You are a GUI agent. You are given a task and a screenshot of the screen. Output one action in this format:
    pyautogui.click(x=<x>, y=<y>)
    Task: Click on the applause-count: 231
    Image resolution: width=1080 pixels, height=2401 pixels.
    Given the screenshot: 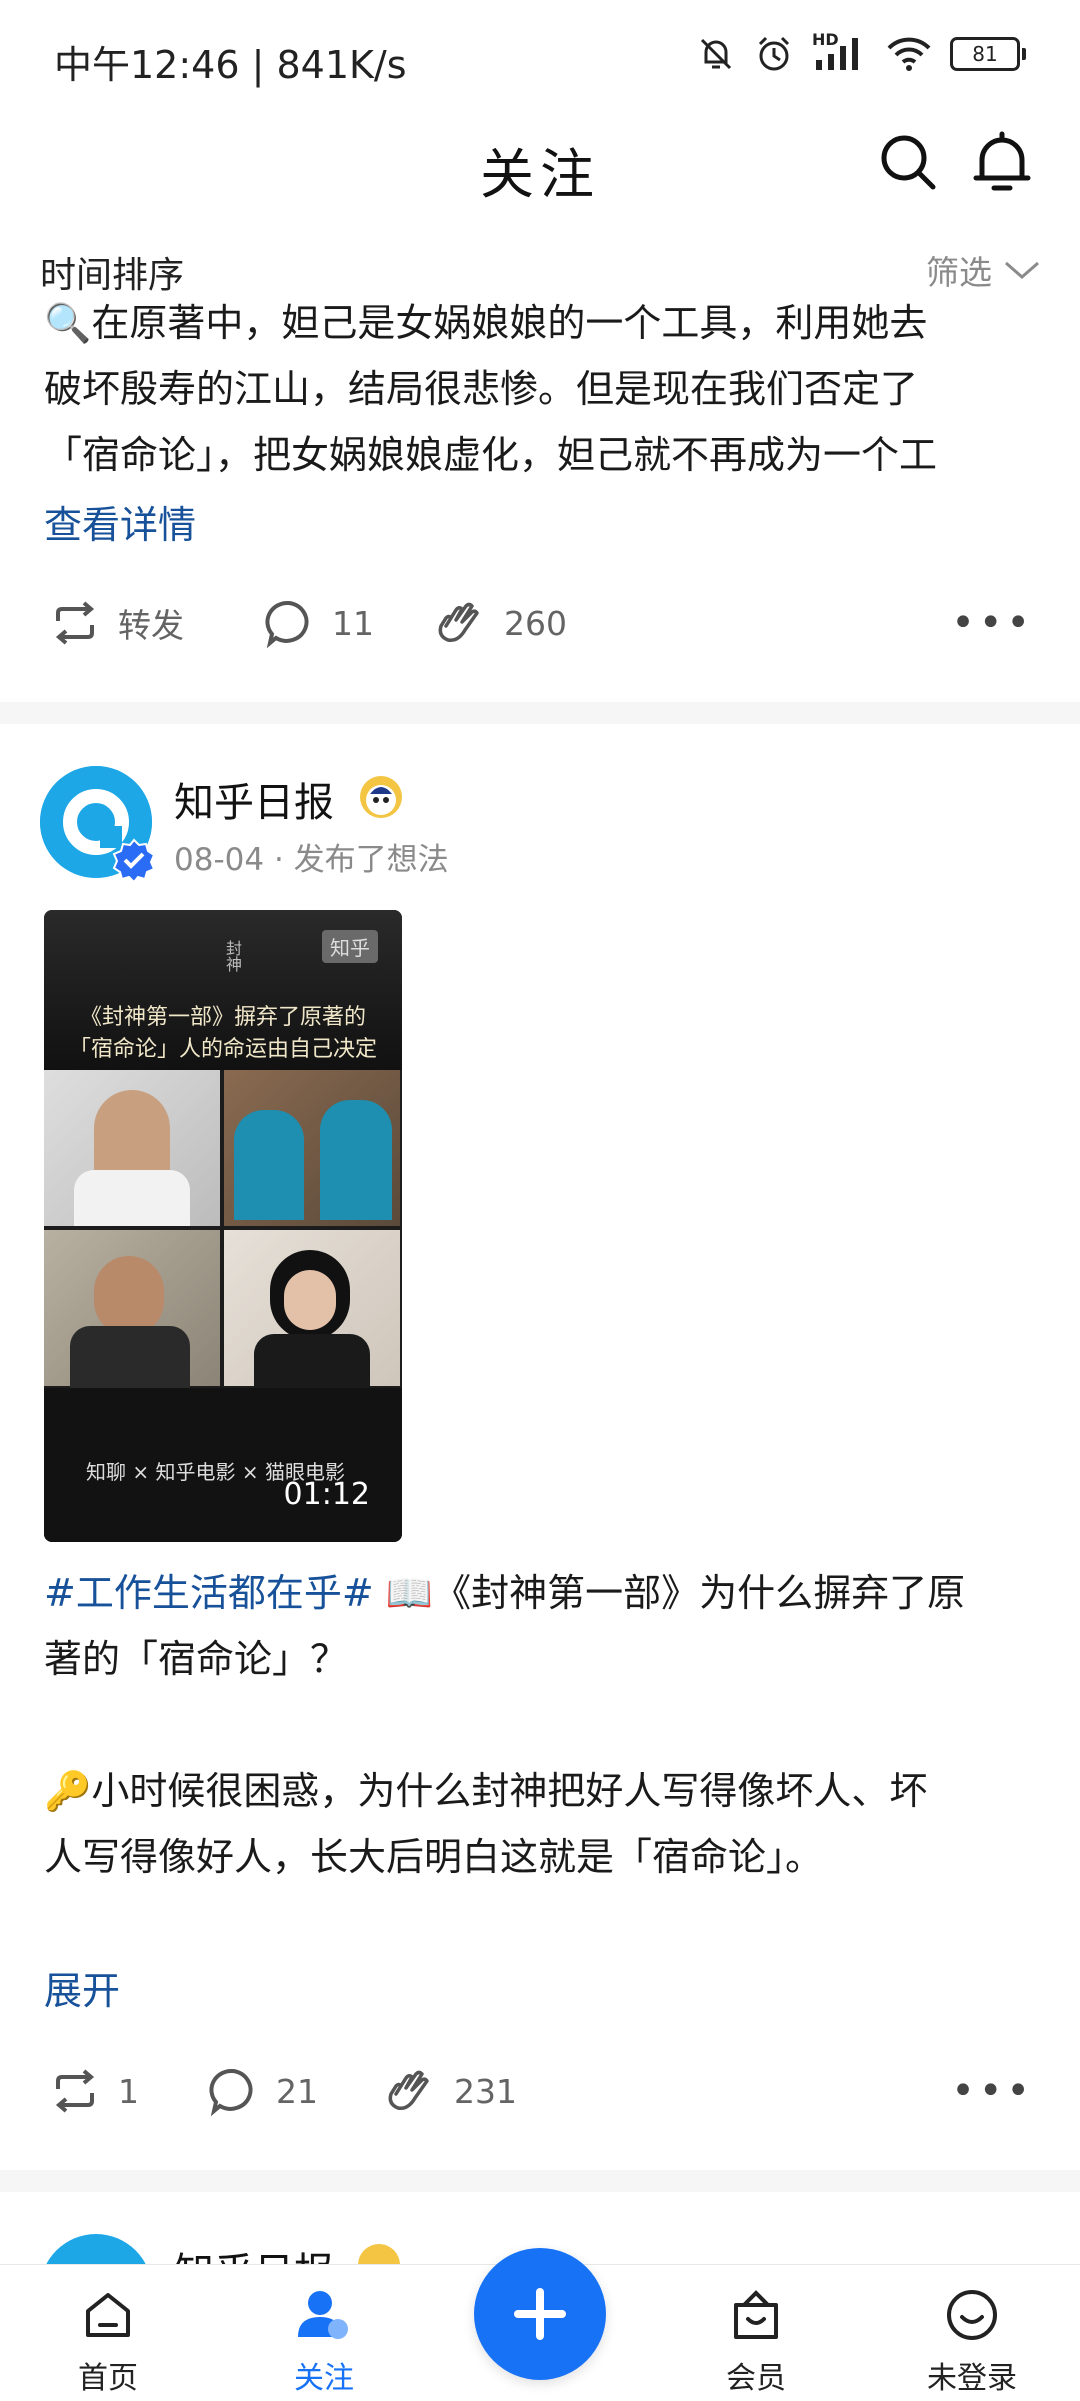 What is the action you would take?
    pyautogui.click(x=485, y=2091)
    